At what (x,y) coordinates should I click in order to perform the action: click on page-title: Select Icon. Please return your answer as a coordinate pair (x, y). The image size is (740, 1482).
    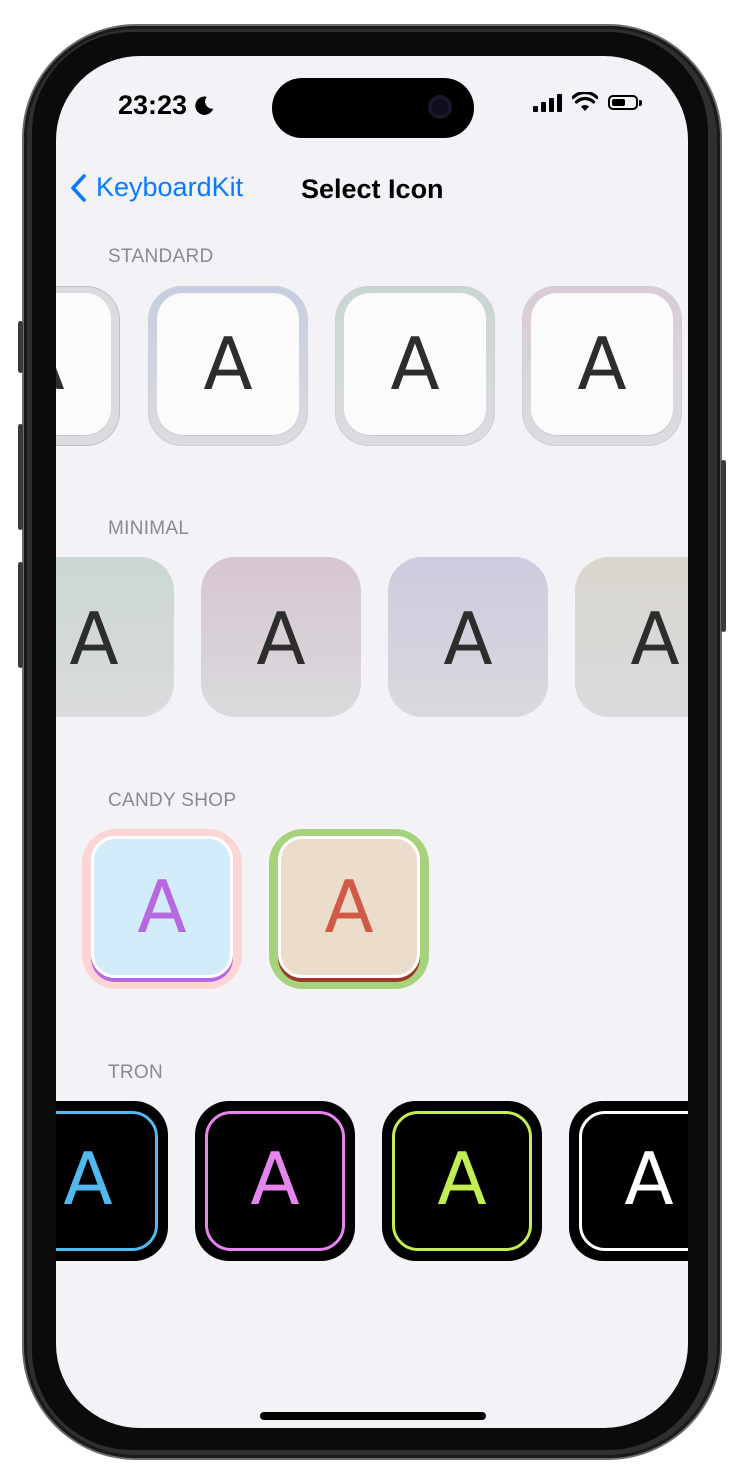
    Looking at the image, I should click on (372, 189).